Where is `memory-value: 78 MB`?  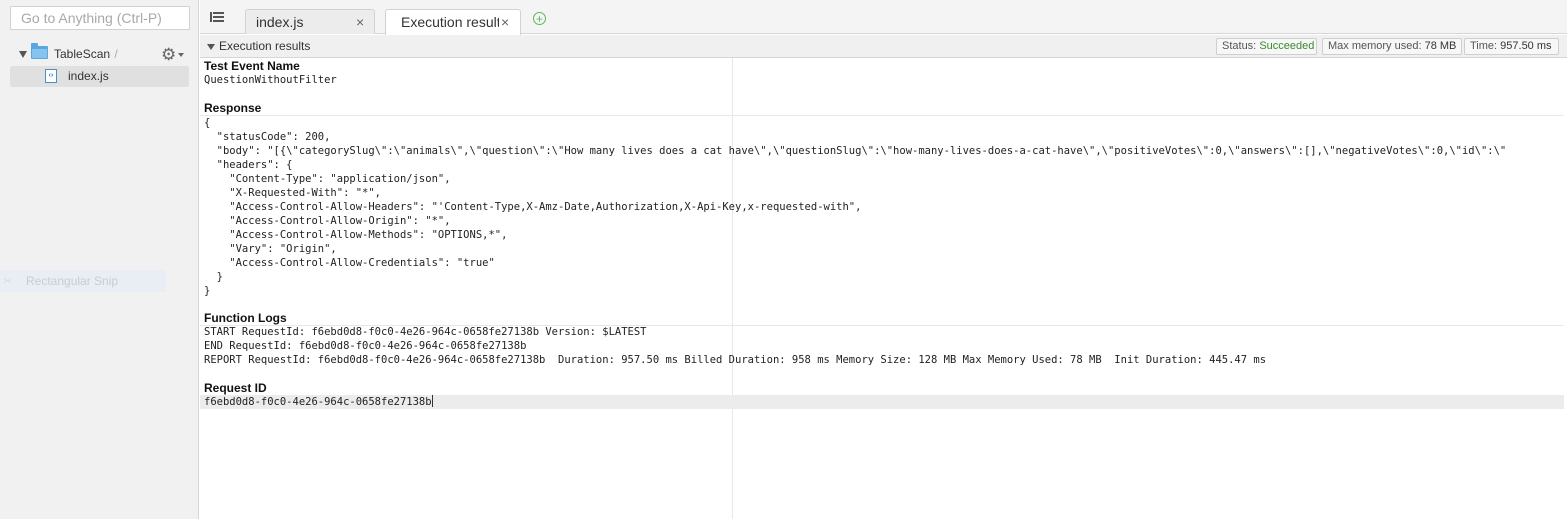 memory-value: 78 MB is located at coordinates (1440, 46).